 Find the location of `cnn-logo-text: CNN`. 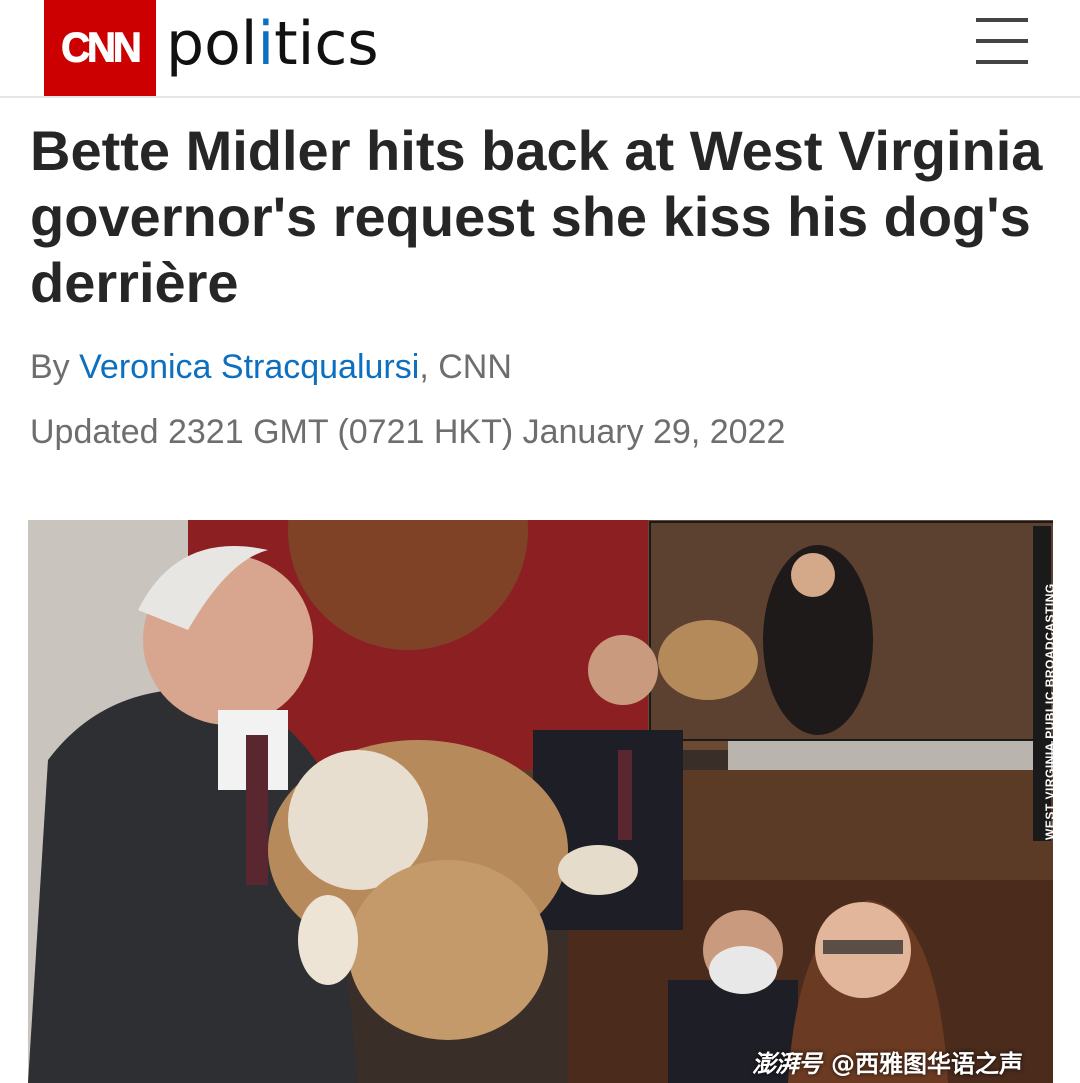

cnn-logo-text: CNN is located at coordinates (102, 47).